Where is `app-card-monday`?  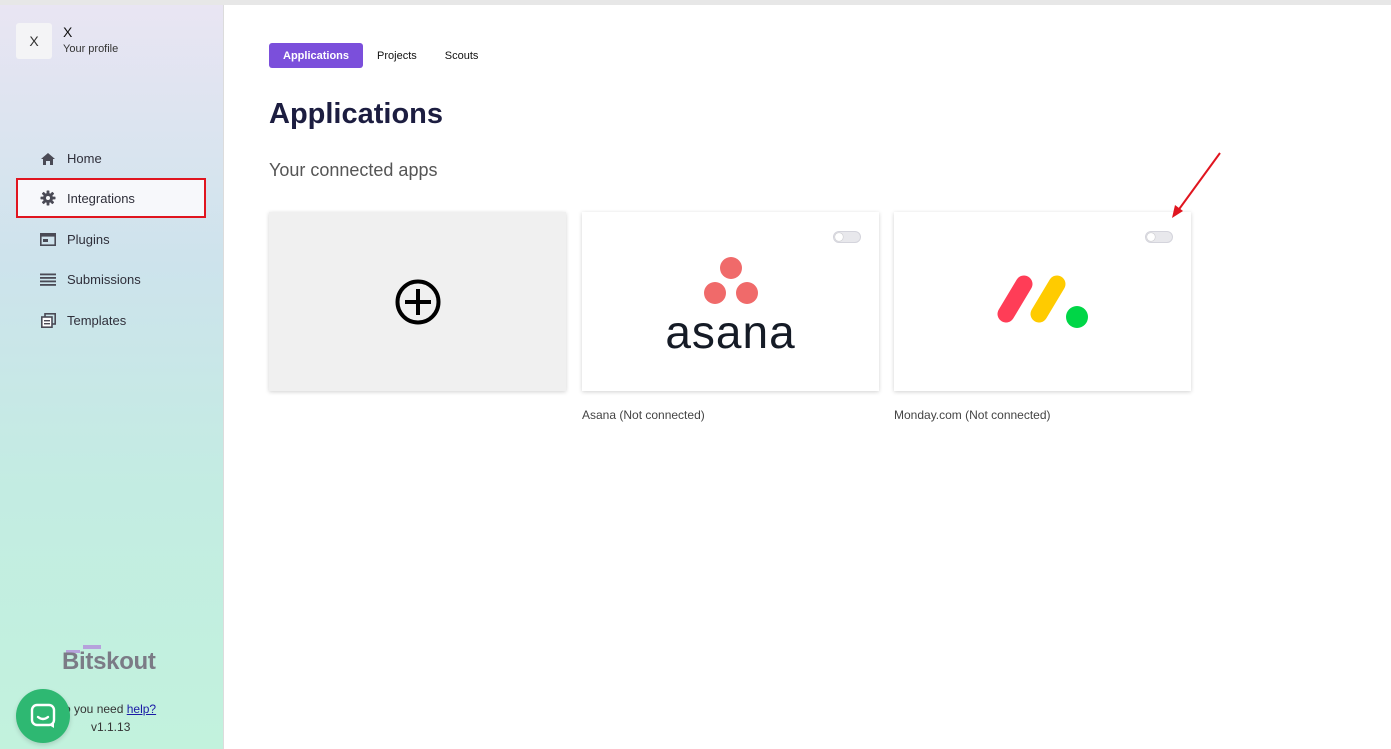
app-card-monday is located at coordinates (1042, 301).